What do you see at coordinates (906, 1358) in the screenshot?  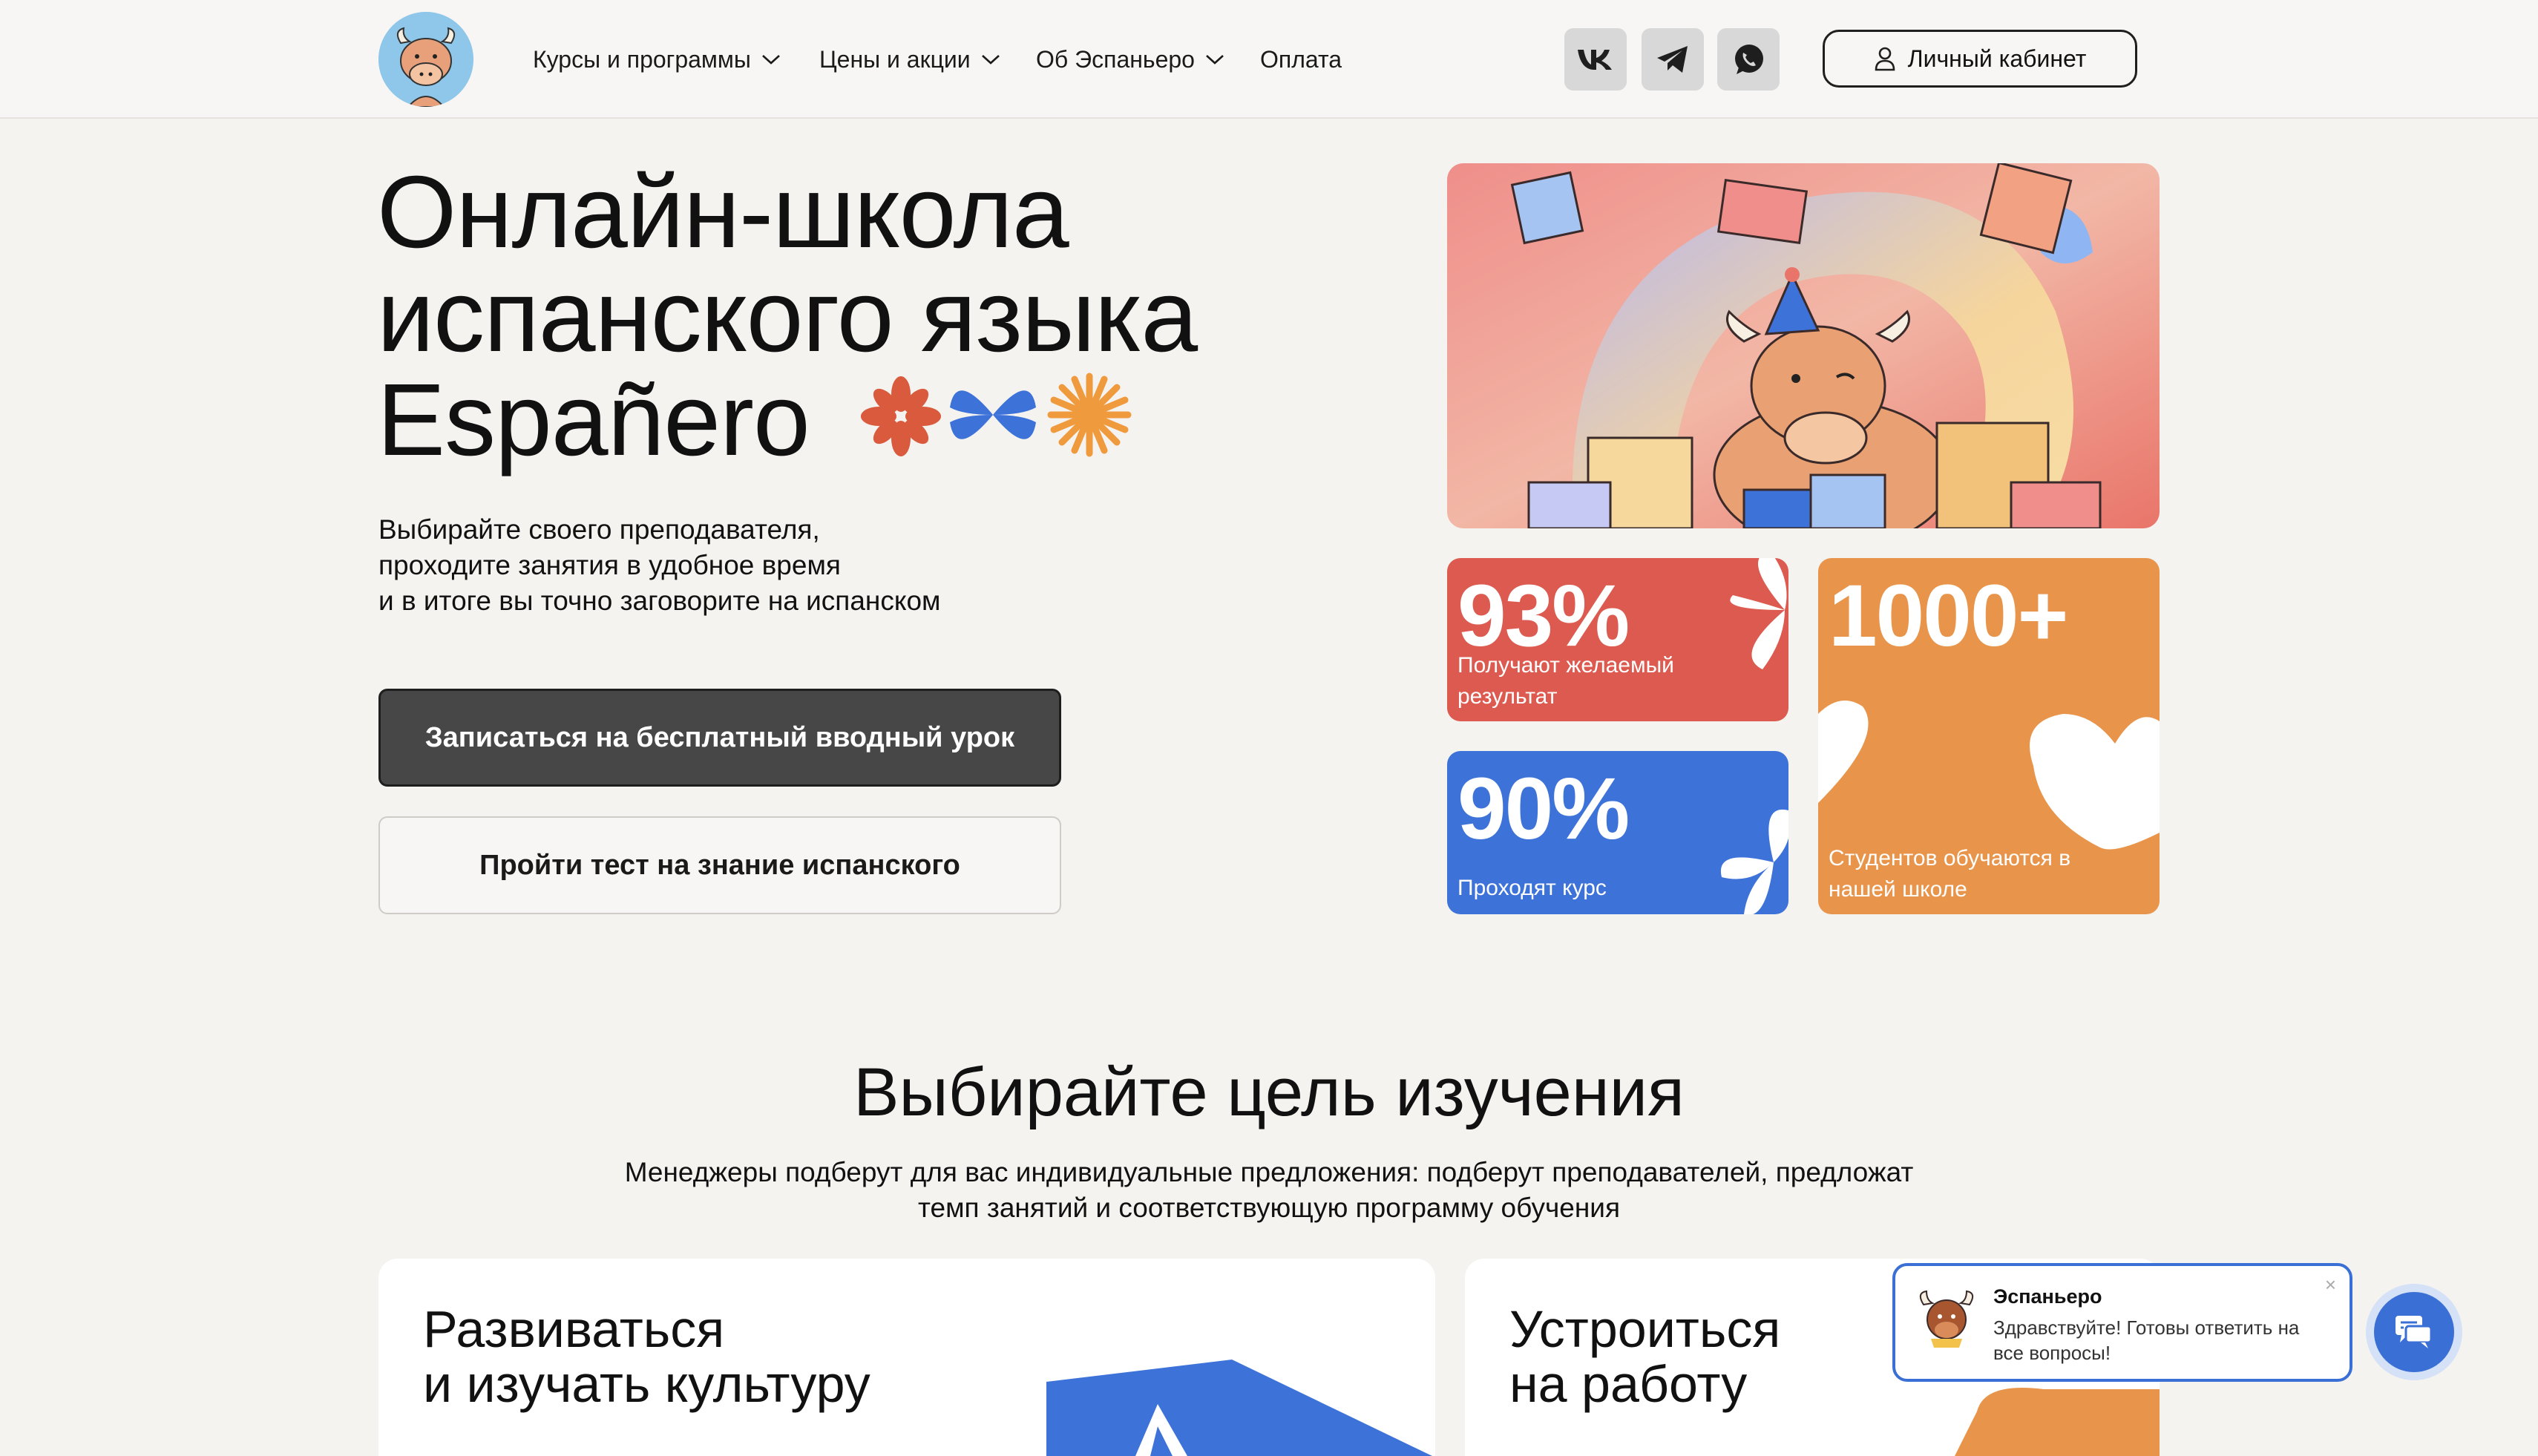 I see `goal-card-culture: Развиваться и изучать культуру` at bounding box center [906, 1358].